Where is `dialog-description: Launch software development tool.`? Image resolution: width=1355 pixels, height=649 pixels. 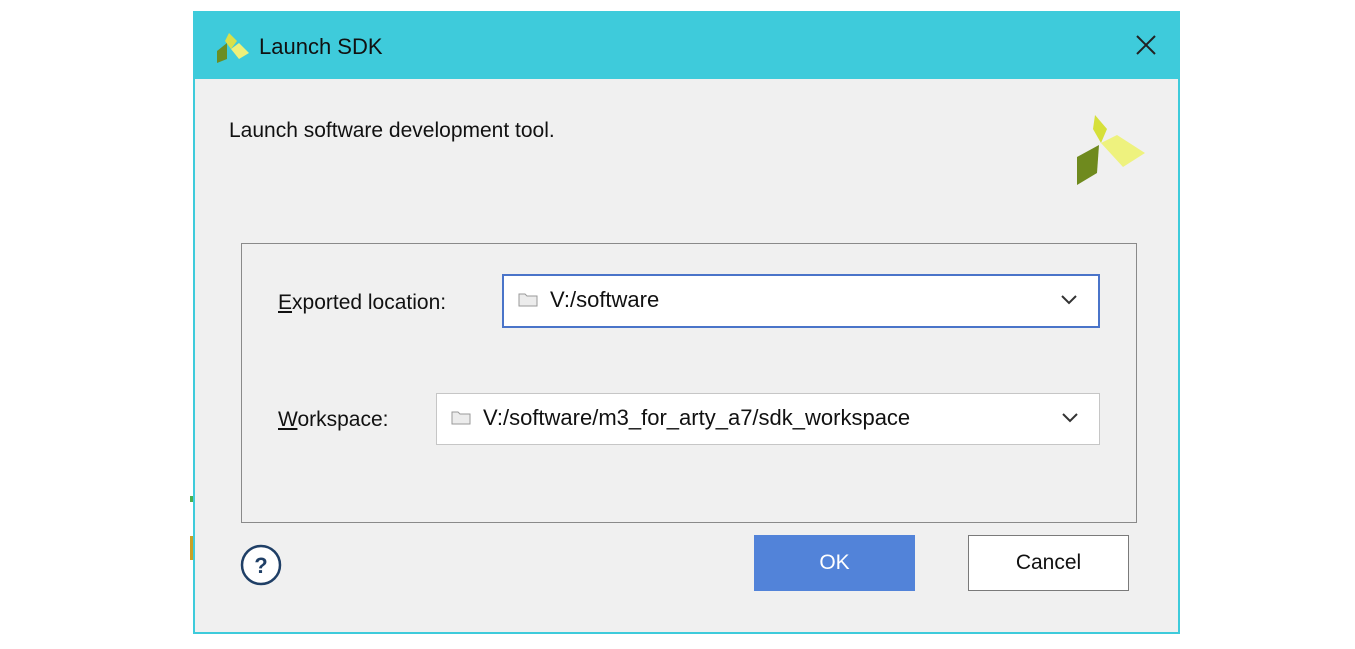
dialog-description: Launch software development tool. is located at coordinates (392, 130).